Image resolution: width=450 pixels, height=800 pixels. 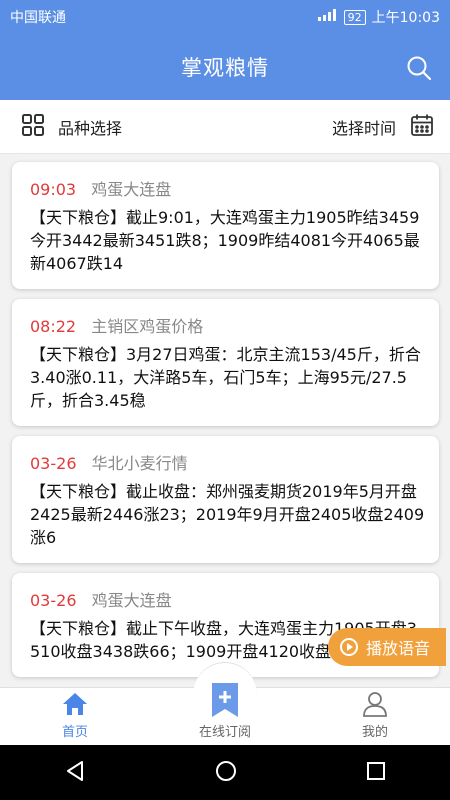 What do you see at coordinates (227, 188) in the screenshot?
I see `news-card-head: 09:03 鸡蛋大连盘` at bounding box center [227, 188].